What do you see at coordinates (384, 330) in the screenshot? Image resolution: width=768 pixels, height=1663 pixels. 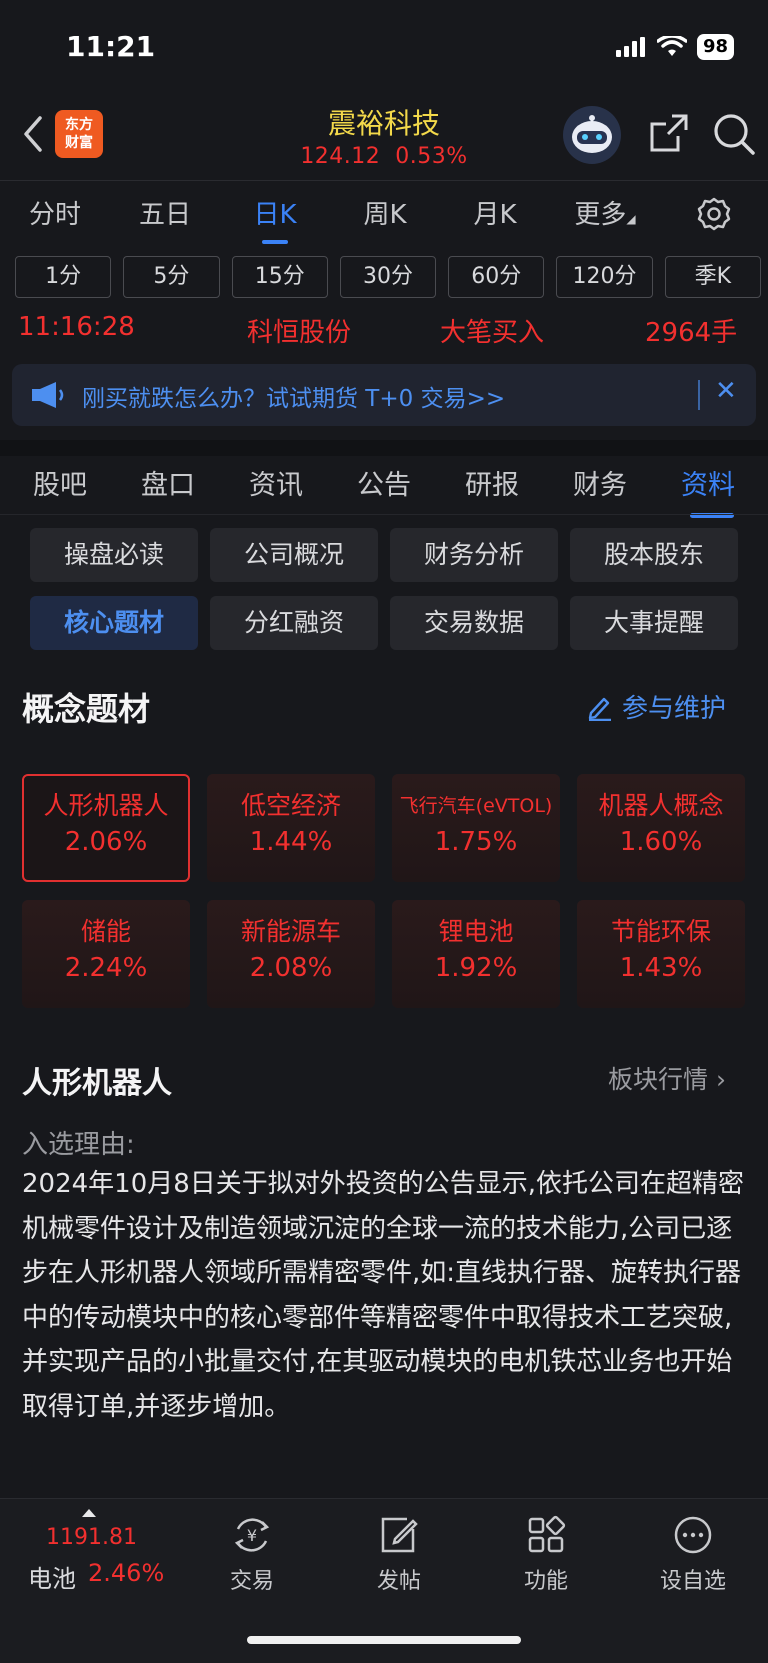 I see `big-trade-ticker: 11:16:28 科恒股份 大笔买入 2964手` at bounding box center [384, 330].